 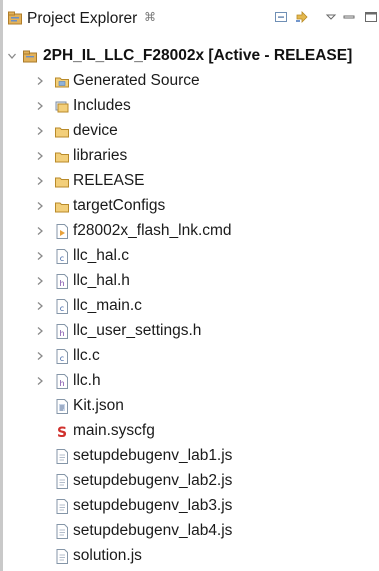 I want to click on tree-item: setupdebugenv_lab4.js, so click(x=191, y=531).